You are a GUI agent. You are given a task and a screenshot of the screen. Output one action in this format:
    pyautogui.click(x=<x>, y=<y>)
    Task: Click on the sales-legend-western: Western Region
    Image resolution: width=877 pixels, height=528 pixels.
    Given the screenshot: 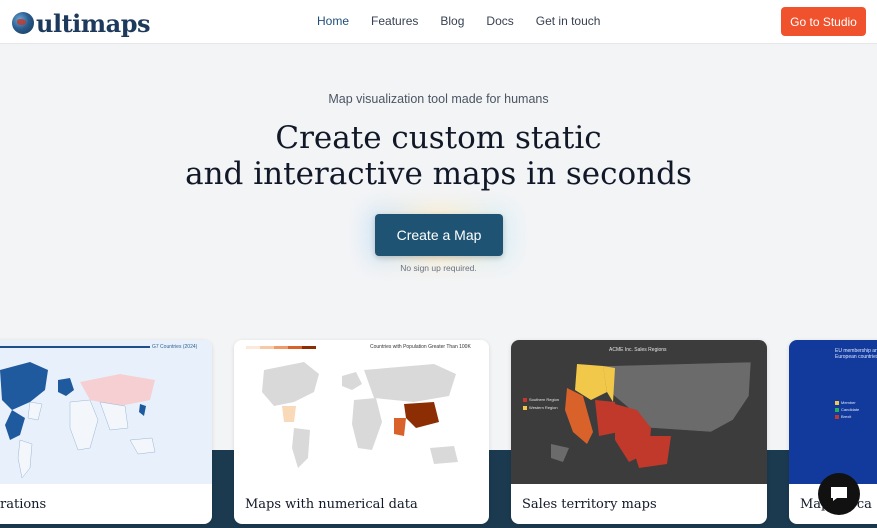 What is the action you would take?
    pyautogui.click(x=543, y=407)
    